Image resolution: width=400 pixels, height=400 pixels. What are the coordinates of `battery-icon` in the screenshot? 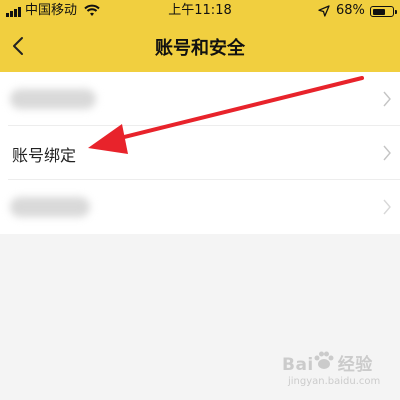 It's located at (383, 11).